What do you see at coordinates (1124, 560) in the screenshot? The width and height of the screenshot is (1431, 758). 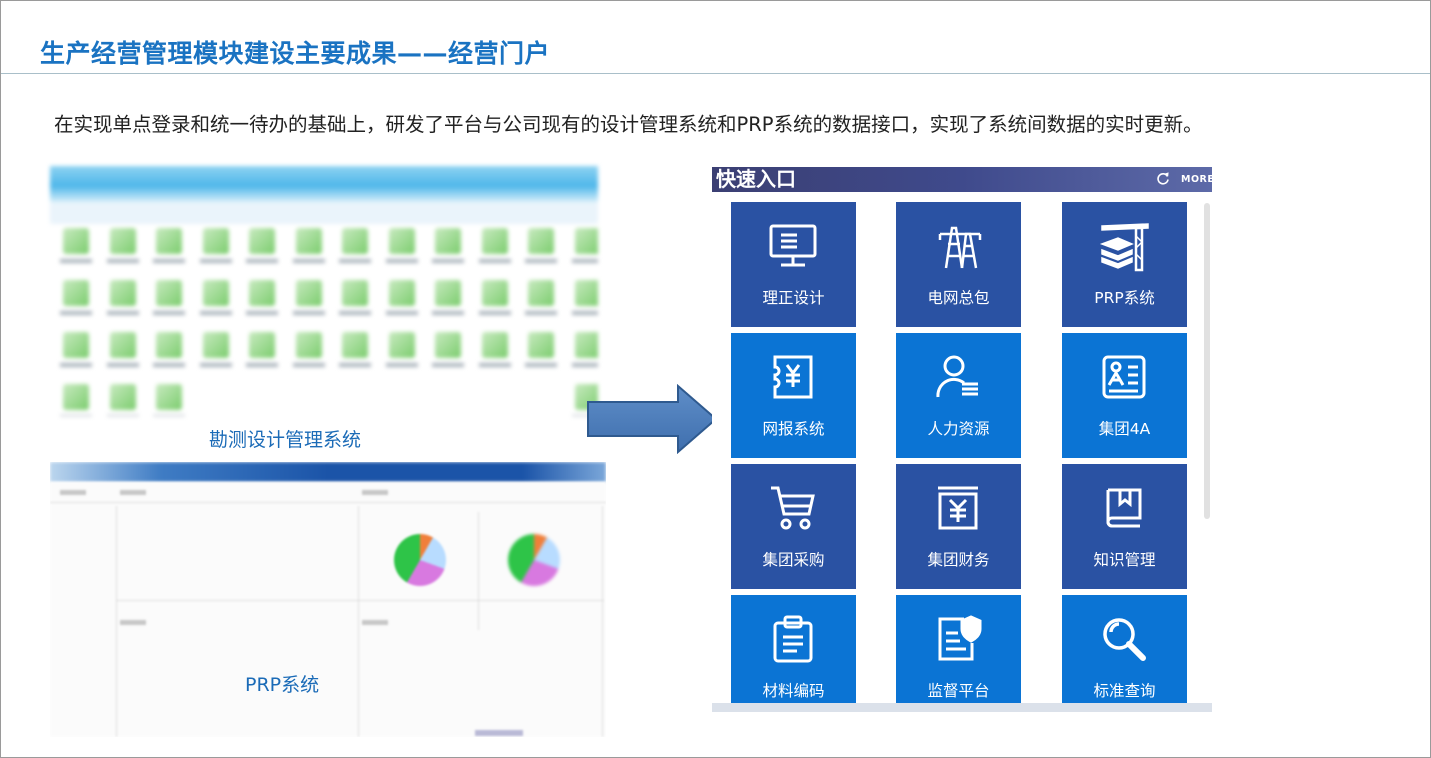 I see `tile-label: 知识管理` at bounding box center [1124, 560].